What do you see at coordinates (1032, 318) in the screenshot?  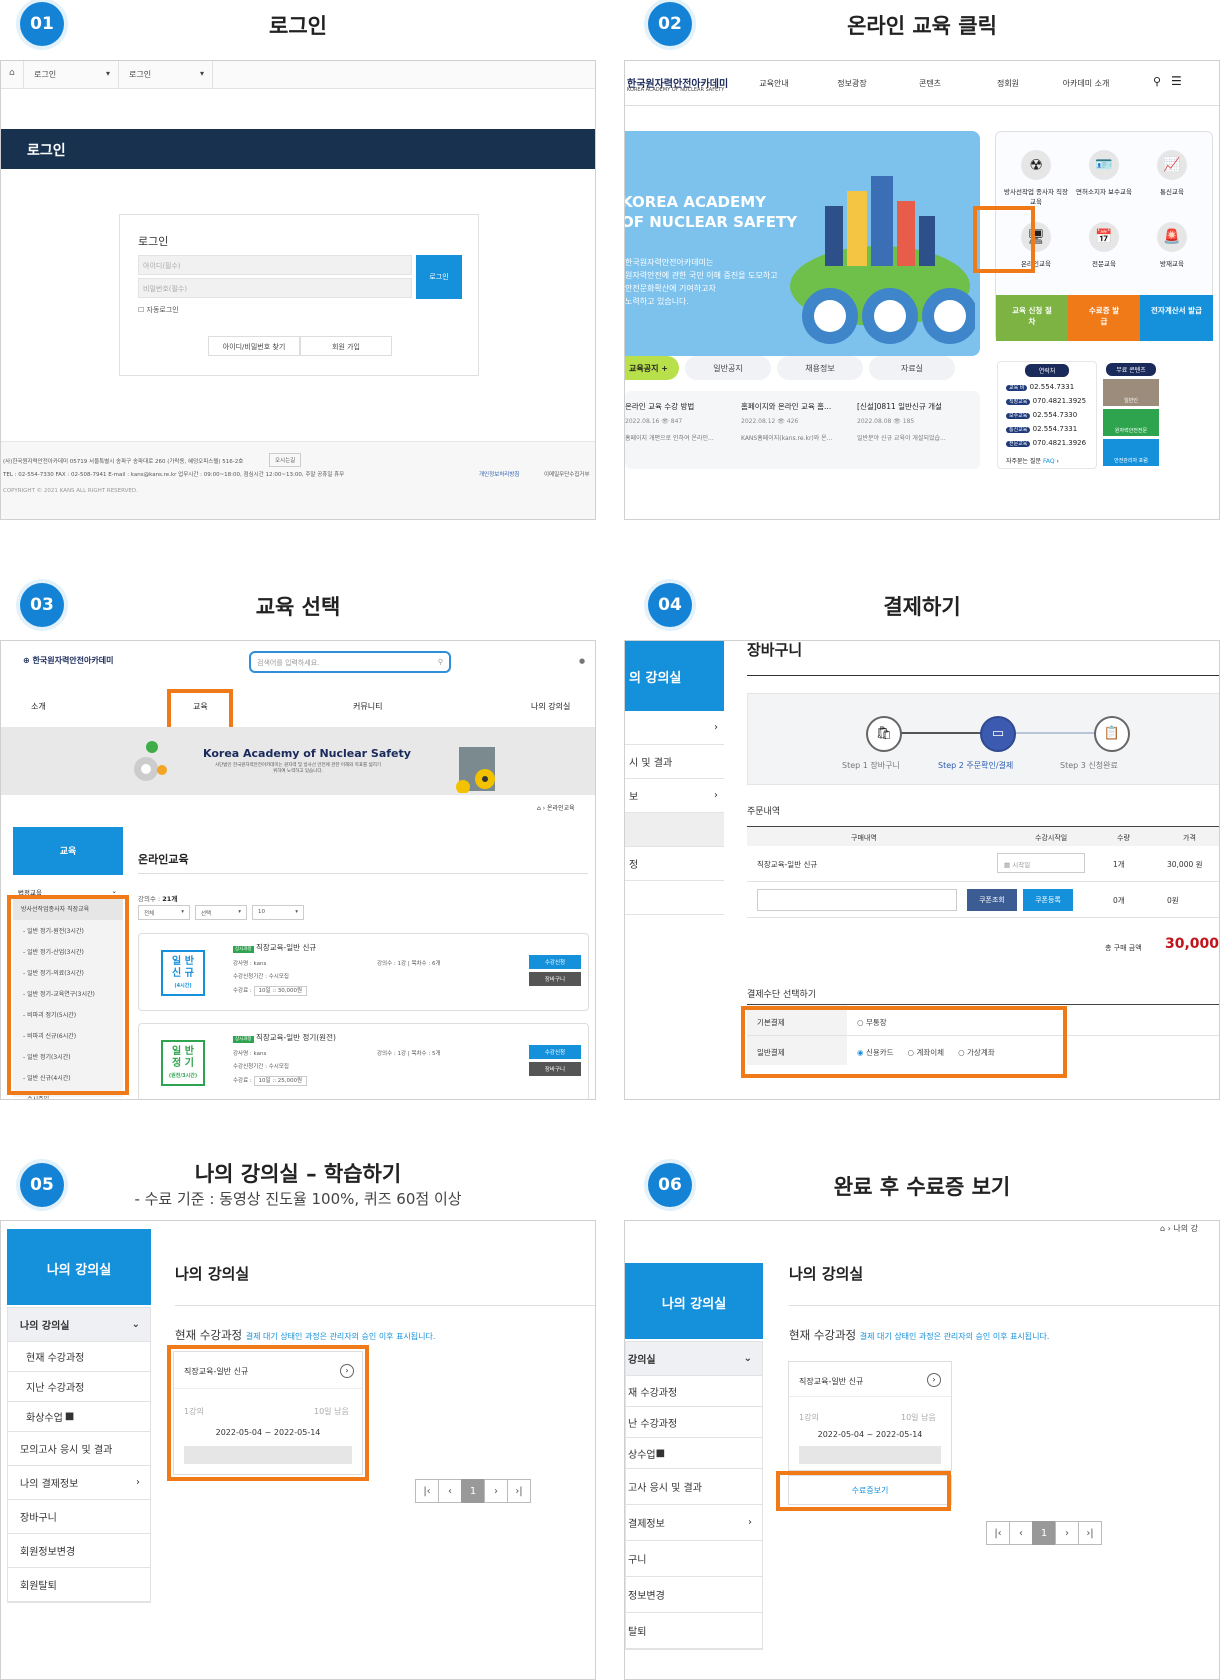 I see `quick-apply-procedure: 교육 신청 절차` at bounding box center [1032, 318].